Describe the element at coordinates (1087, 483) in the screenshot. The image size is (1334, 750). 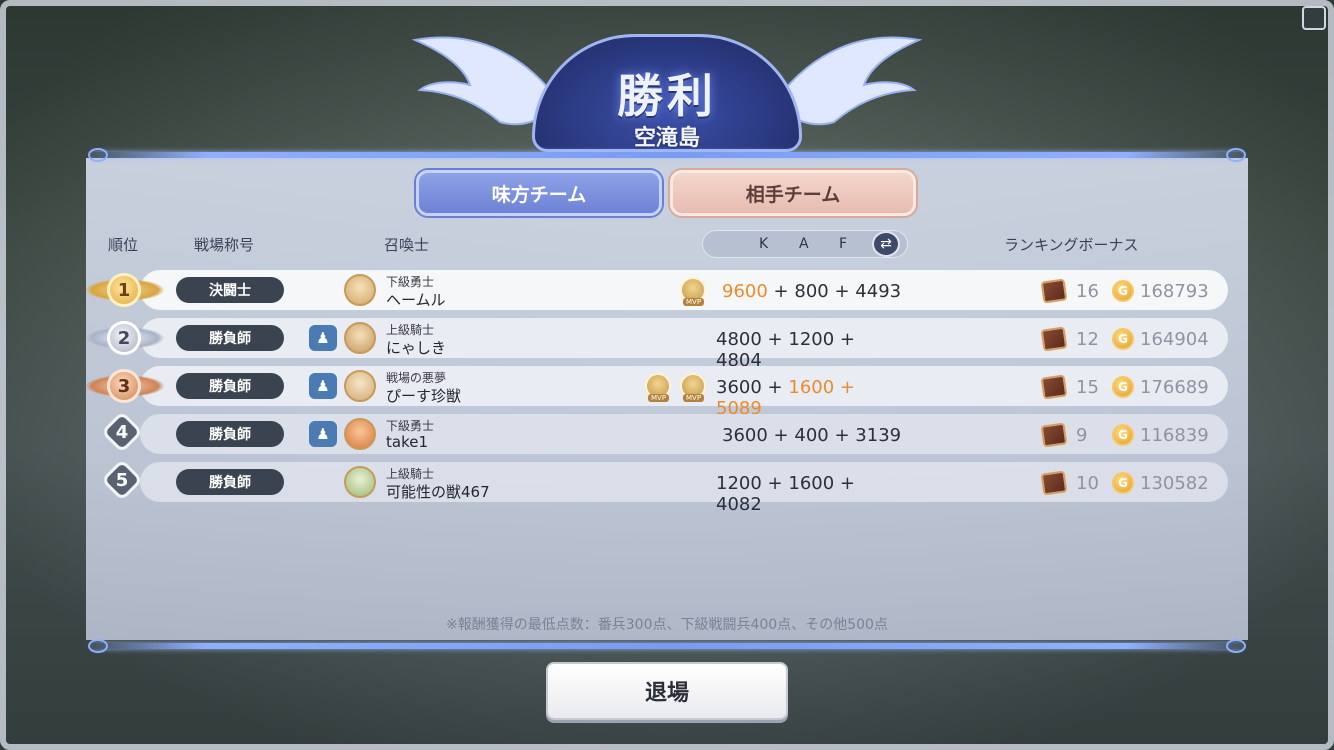
I see `chest-count: 10` at that location.